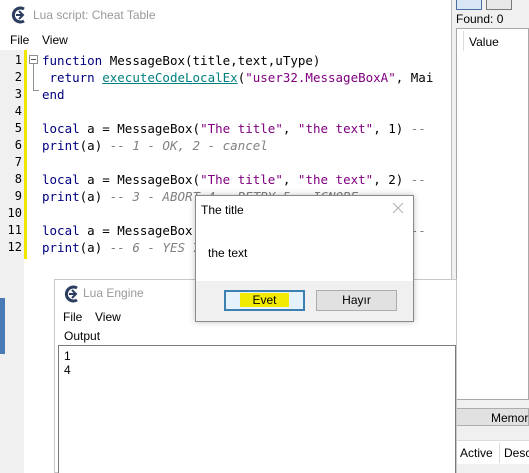 The image size is (529, 473). What do you see at coordinates (14, 230) in the screenshot?
I see `line-number: 11` at bounding box center [14, 230].